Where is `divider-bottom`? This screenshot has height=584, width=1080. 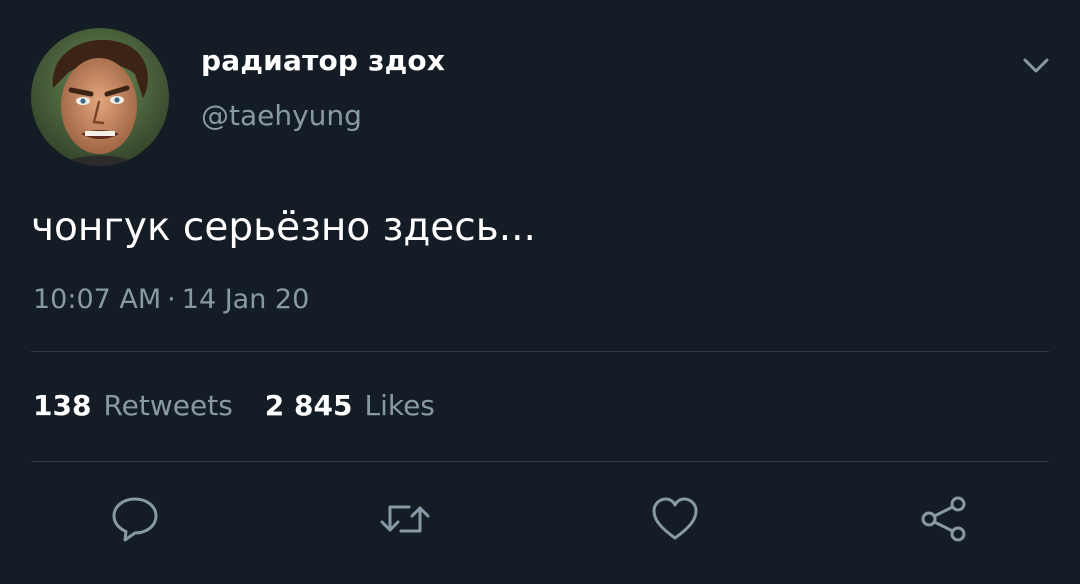
divider-bottom is located at coordinates (540, 461).